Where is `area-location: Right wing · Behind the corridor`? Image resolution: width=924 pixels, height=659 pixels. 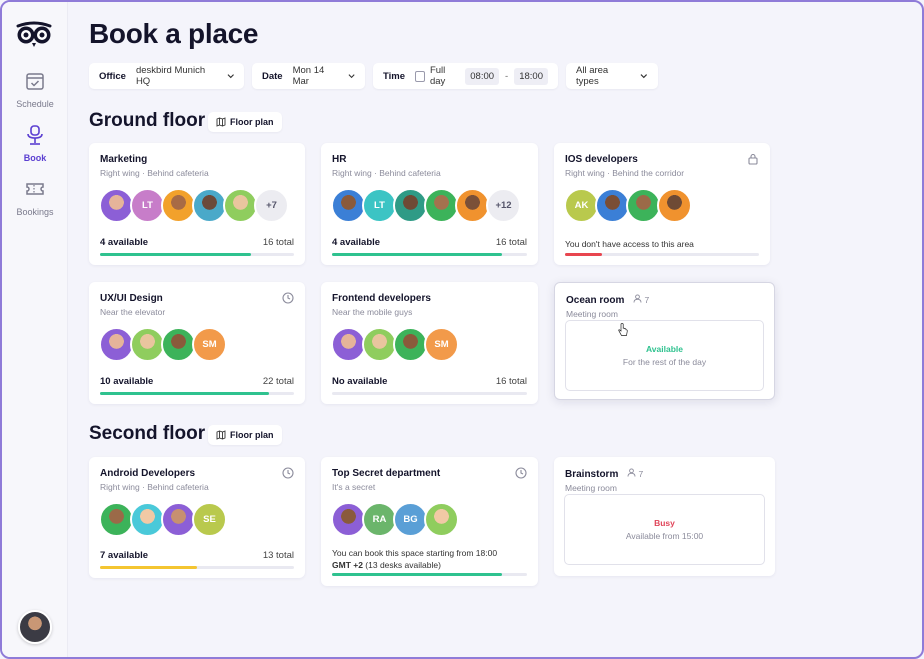 area-location: Right wing · Behind the corridor is located at coordinates (625, 173).